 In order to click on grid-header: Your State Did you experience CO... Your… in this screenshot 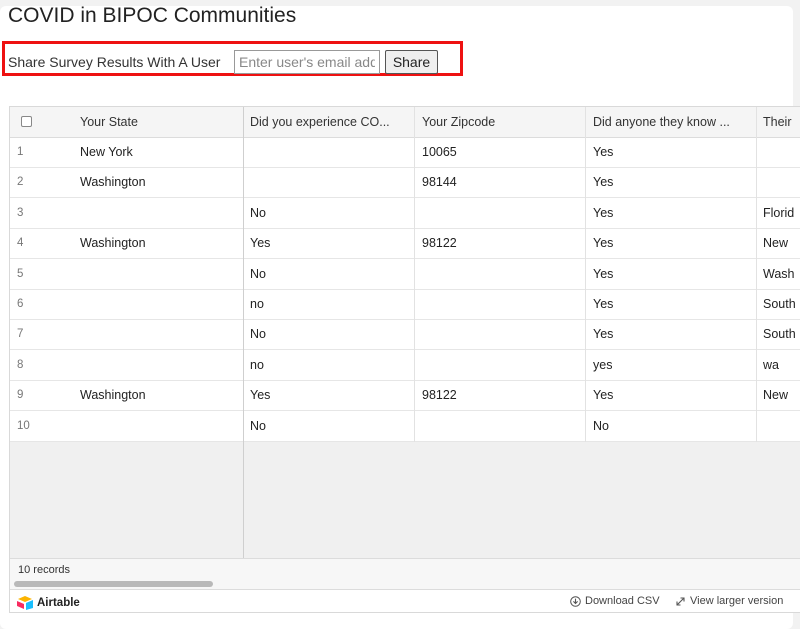, I will do `click(405, 122)`.